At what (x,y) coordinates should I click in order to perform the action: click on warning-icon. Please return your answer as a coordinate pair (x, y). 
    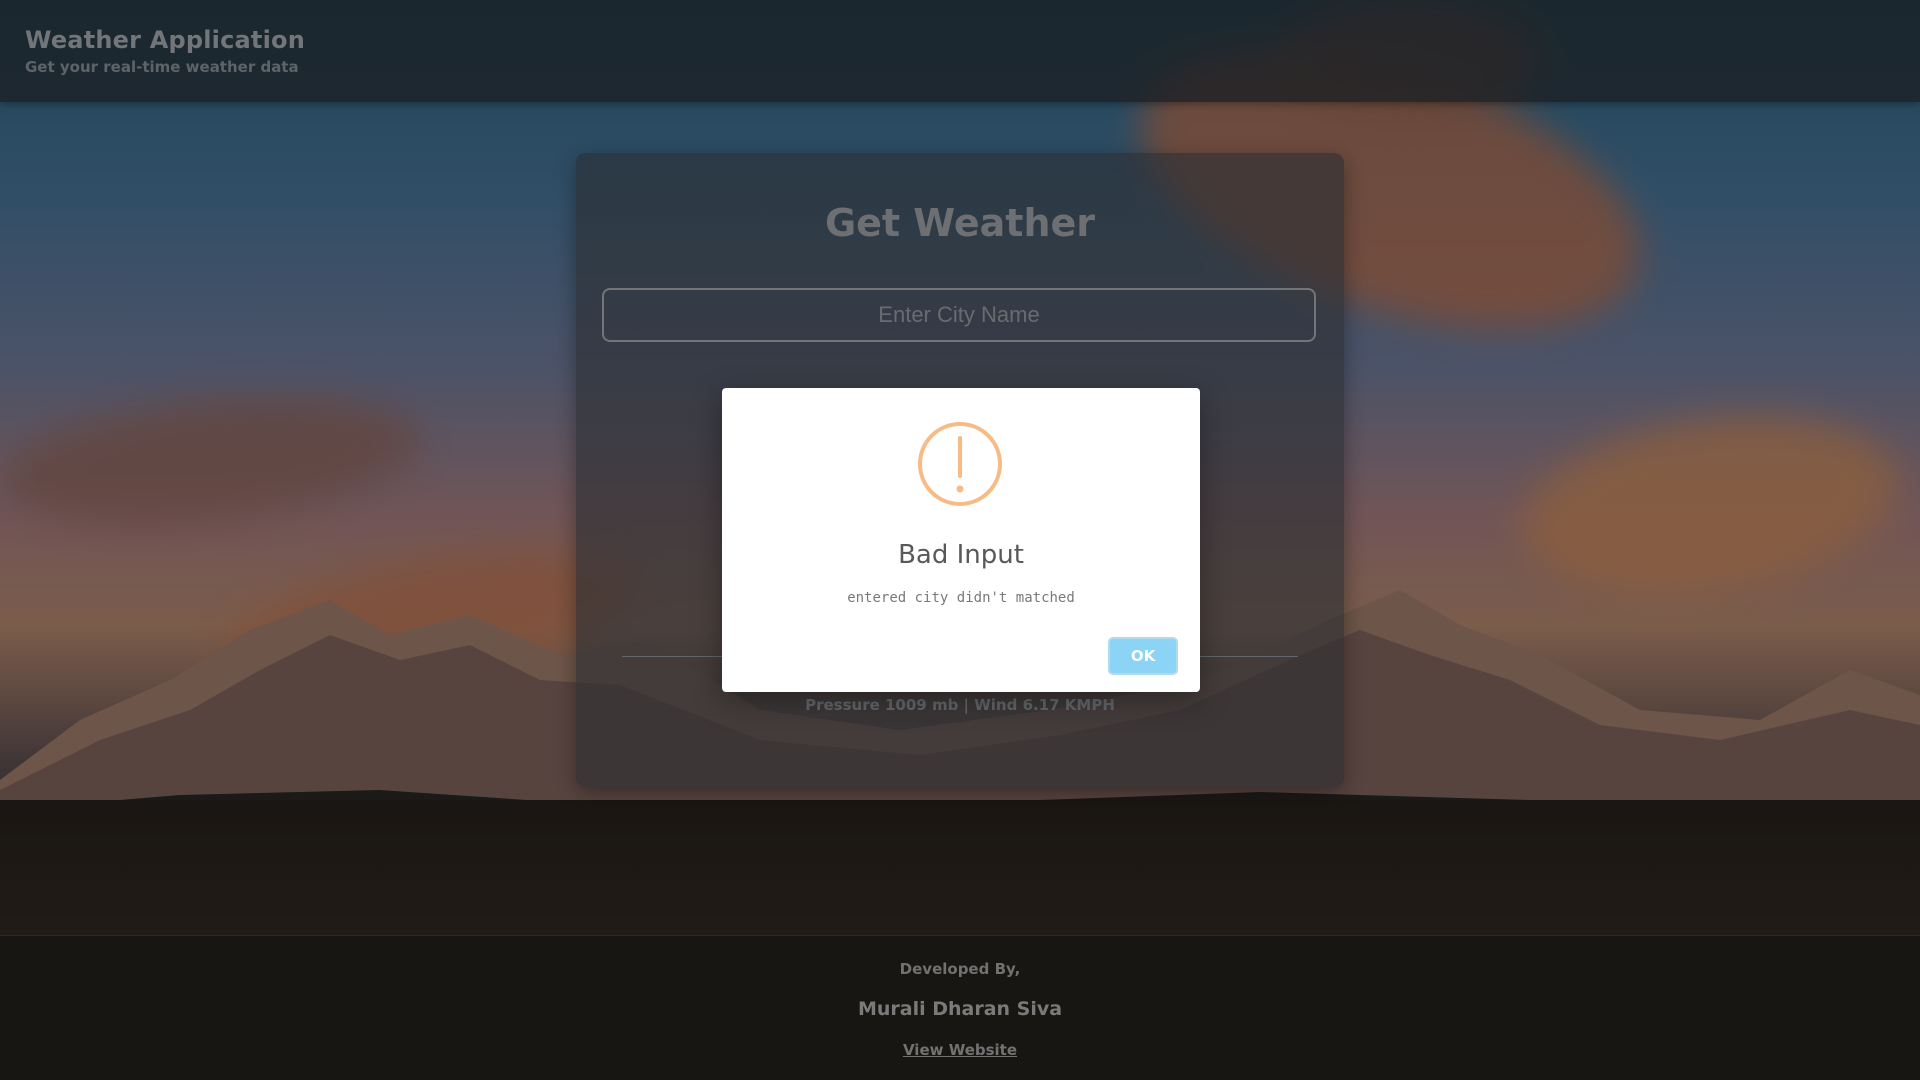
    Looking at the image, I should click on (960, 464).